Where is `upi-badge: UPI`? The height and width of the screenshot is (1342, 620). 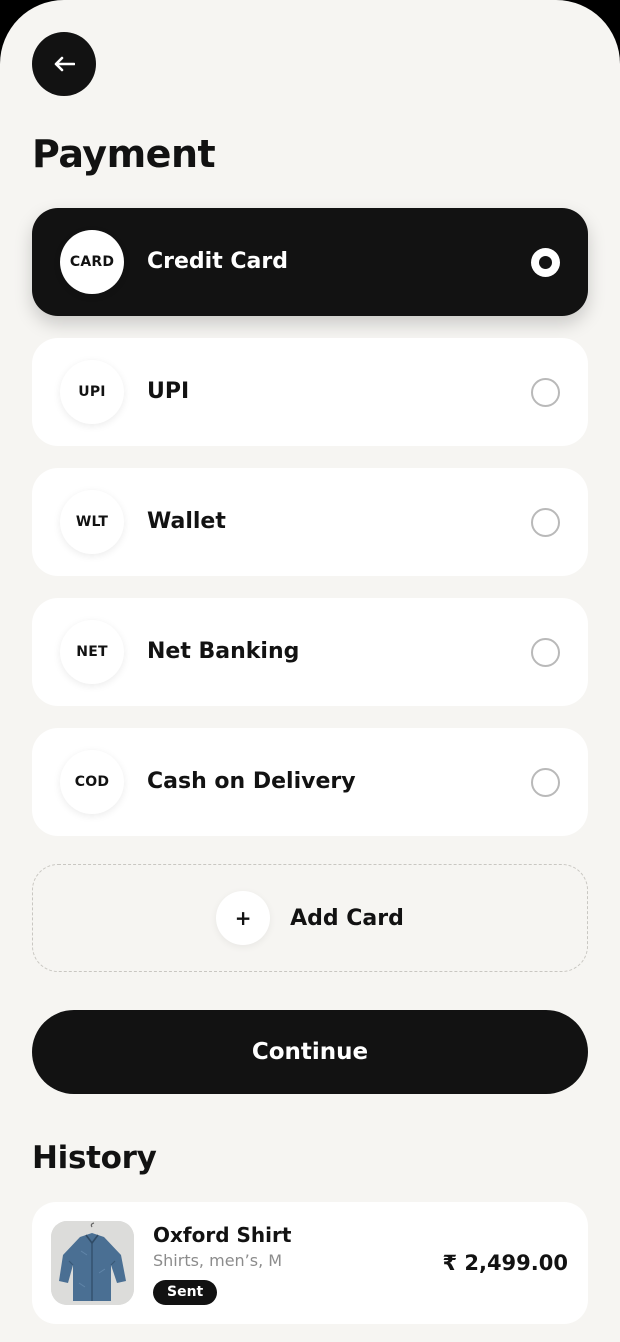 upi-badge: UPI is located at coordinates (92, 392).